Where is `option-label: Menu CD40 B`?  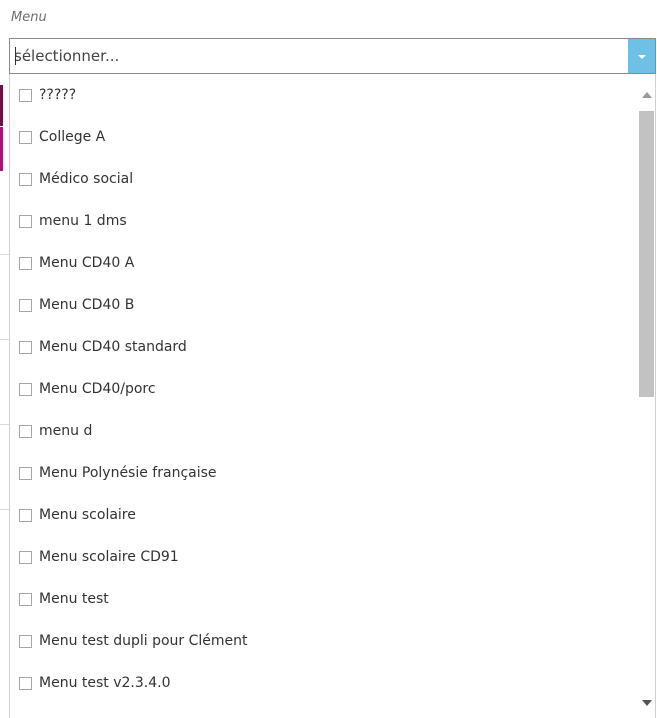 option-label: Menu CD40 B is located at coordinates (87, 305).